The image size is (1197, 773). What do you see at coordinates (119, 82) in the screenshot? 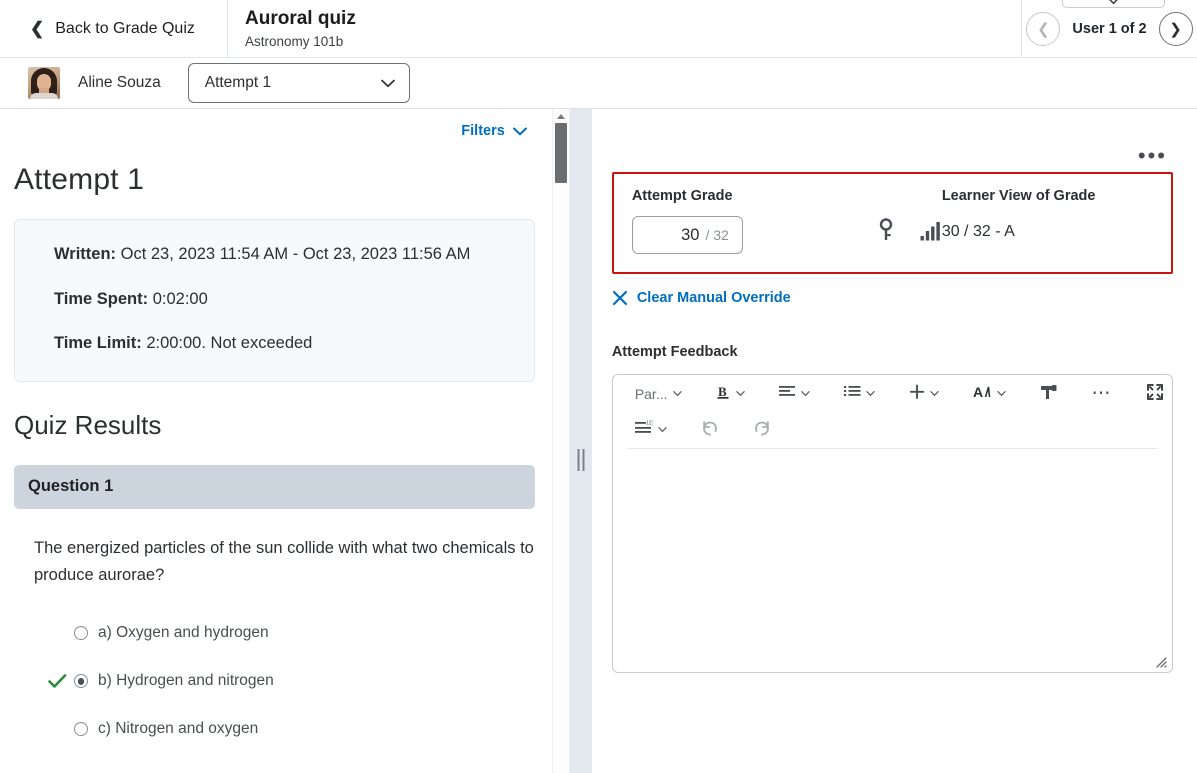
I see `student-name-label: Aline Souza` at bounding box center [119, 82].